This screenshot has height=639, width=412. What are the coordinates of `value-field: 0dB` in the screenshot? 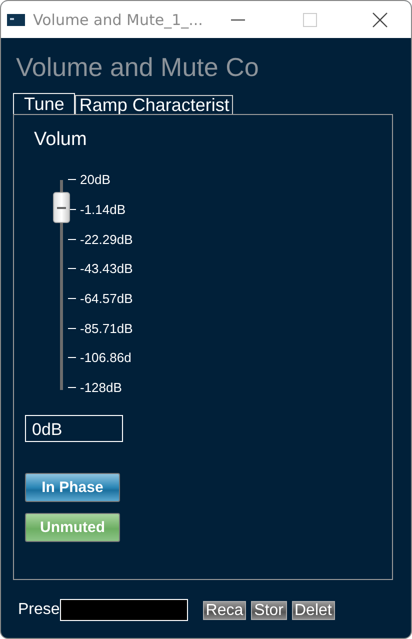 It's located at (74, 428).